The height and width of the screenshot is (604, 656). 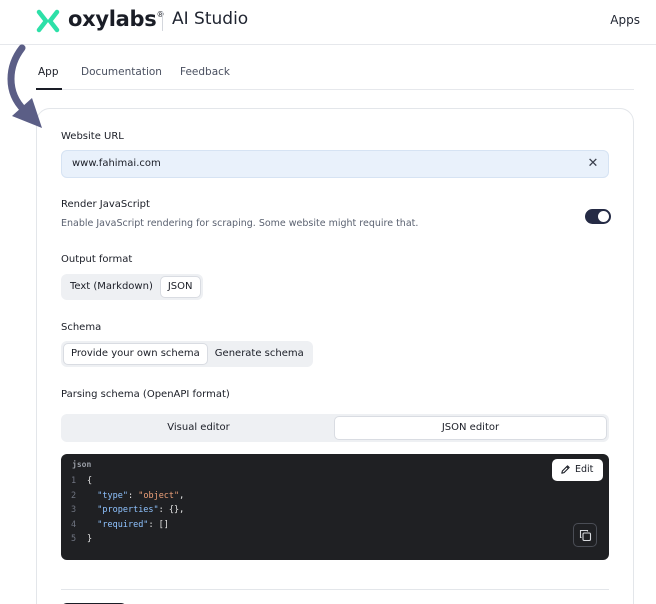 What do you see at coordinates (593, 164) in the screenshot?
I see `close-icon: ✕` at bounding box center [593, 164].